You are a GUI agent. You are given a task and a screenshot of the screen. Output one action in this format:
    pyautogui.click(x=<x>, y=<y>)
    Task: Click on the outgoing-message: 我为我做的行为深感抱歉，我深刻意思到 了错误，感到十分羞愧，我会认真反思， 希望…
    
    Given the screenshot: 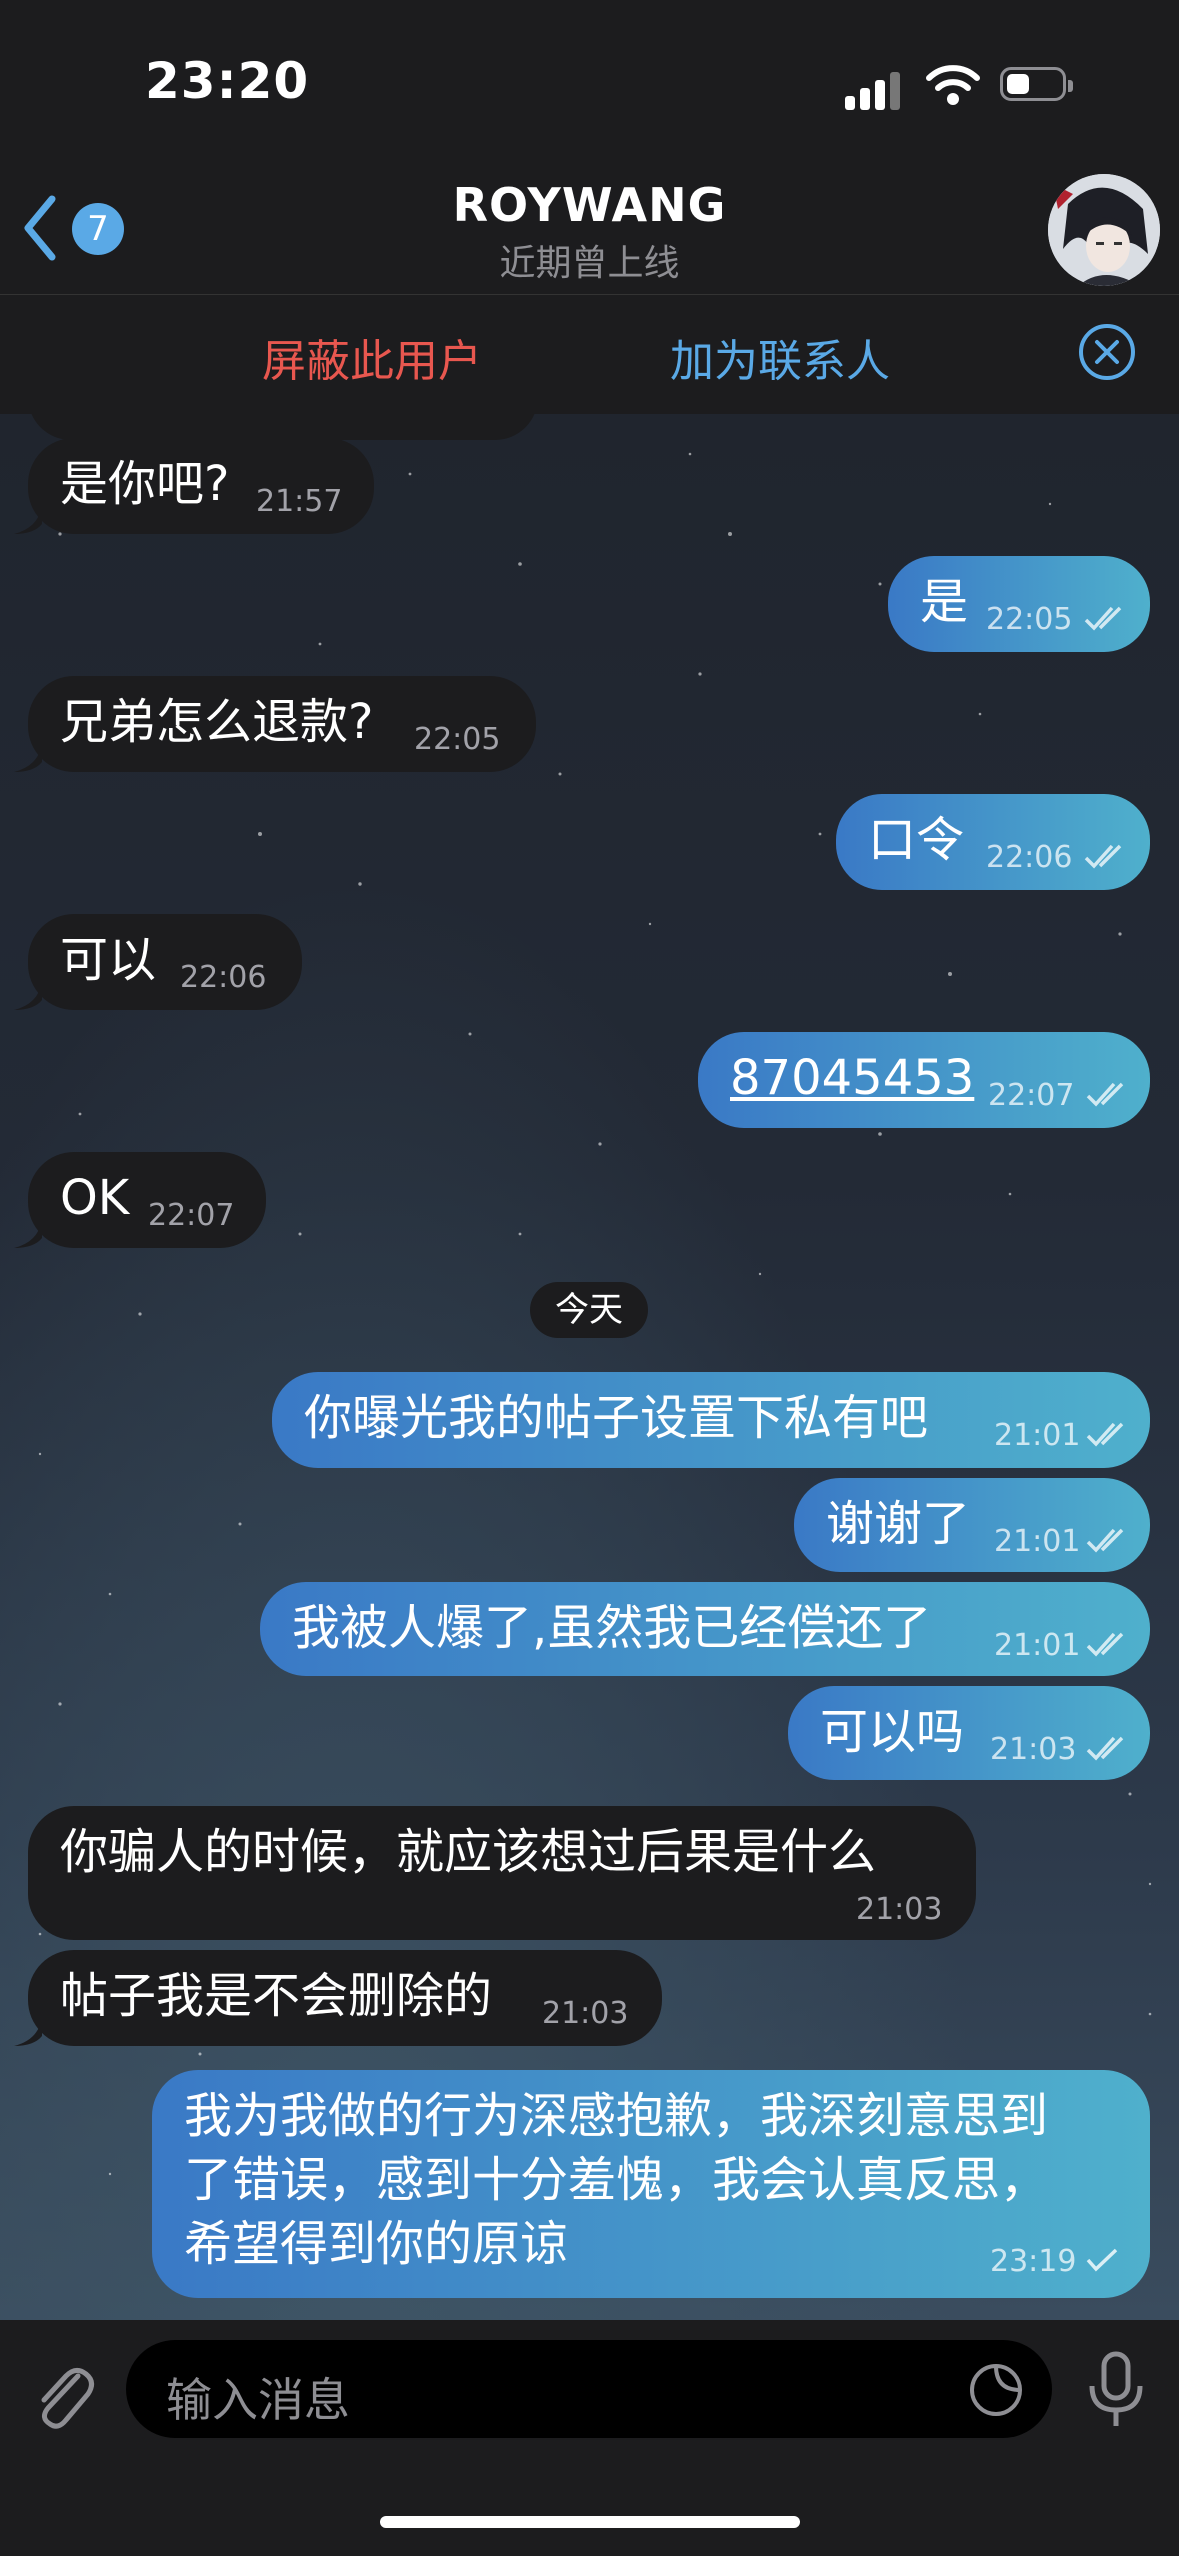 What is the action you would take?
    pyautogui.click(x=651, y=2184)
    